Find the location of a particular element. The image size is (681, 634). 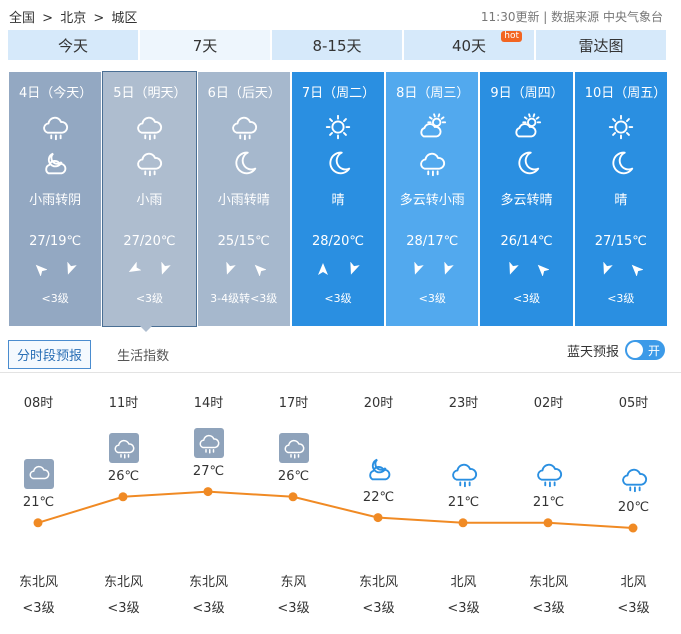

day-card: 8日（周三） 多云转小雨 28/17℃ <3级 is located at coordinates (432, 199).